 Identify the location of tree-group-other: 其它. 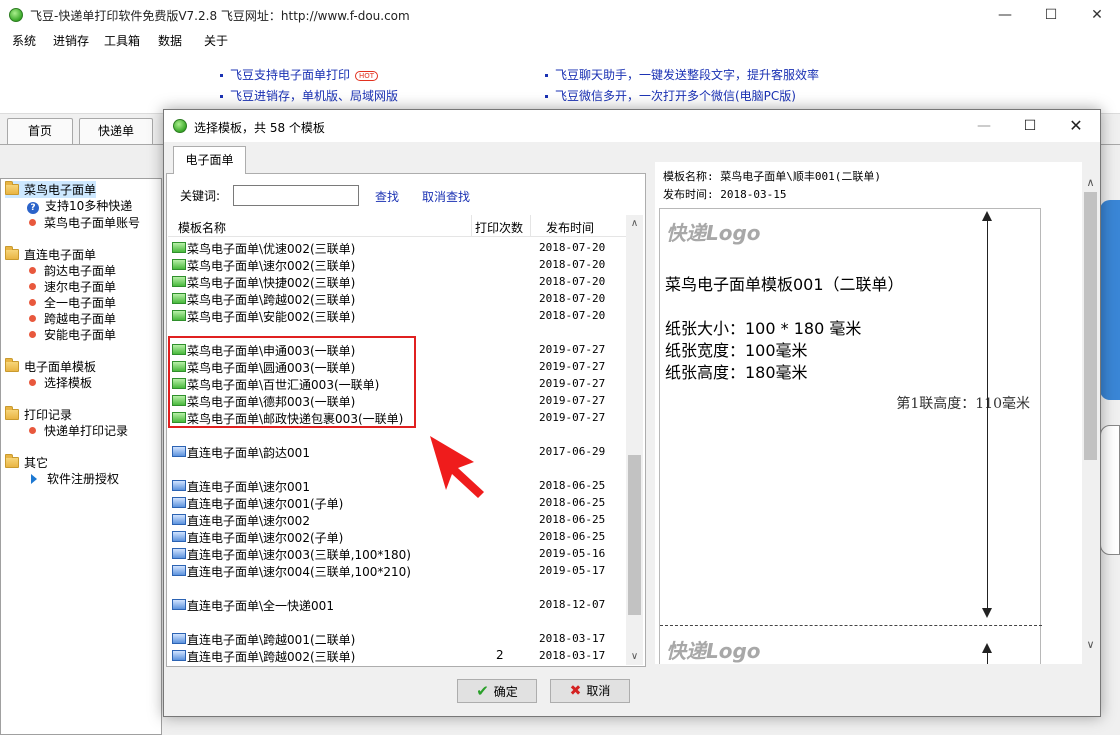
(26, 462).